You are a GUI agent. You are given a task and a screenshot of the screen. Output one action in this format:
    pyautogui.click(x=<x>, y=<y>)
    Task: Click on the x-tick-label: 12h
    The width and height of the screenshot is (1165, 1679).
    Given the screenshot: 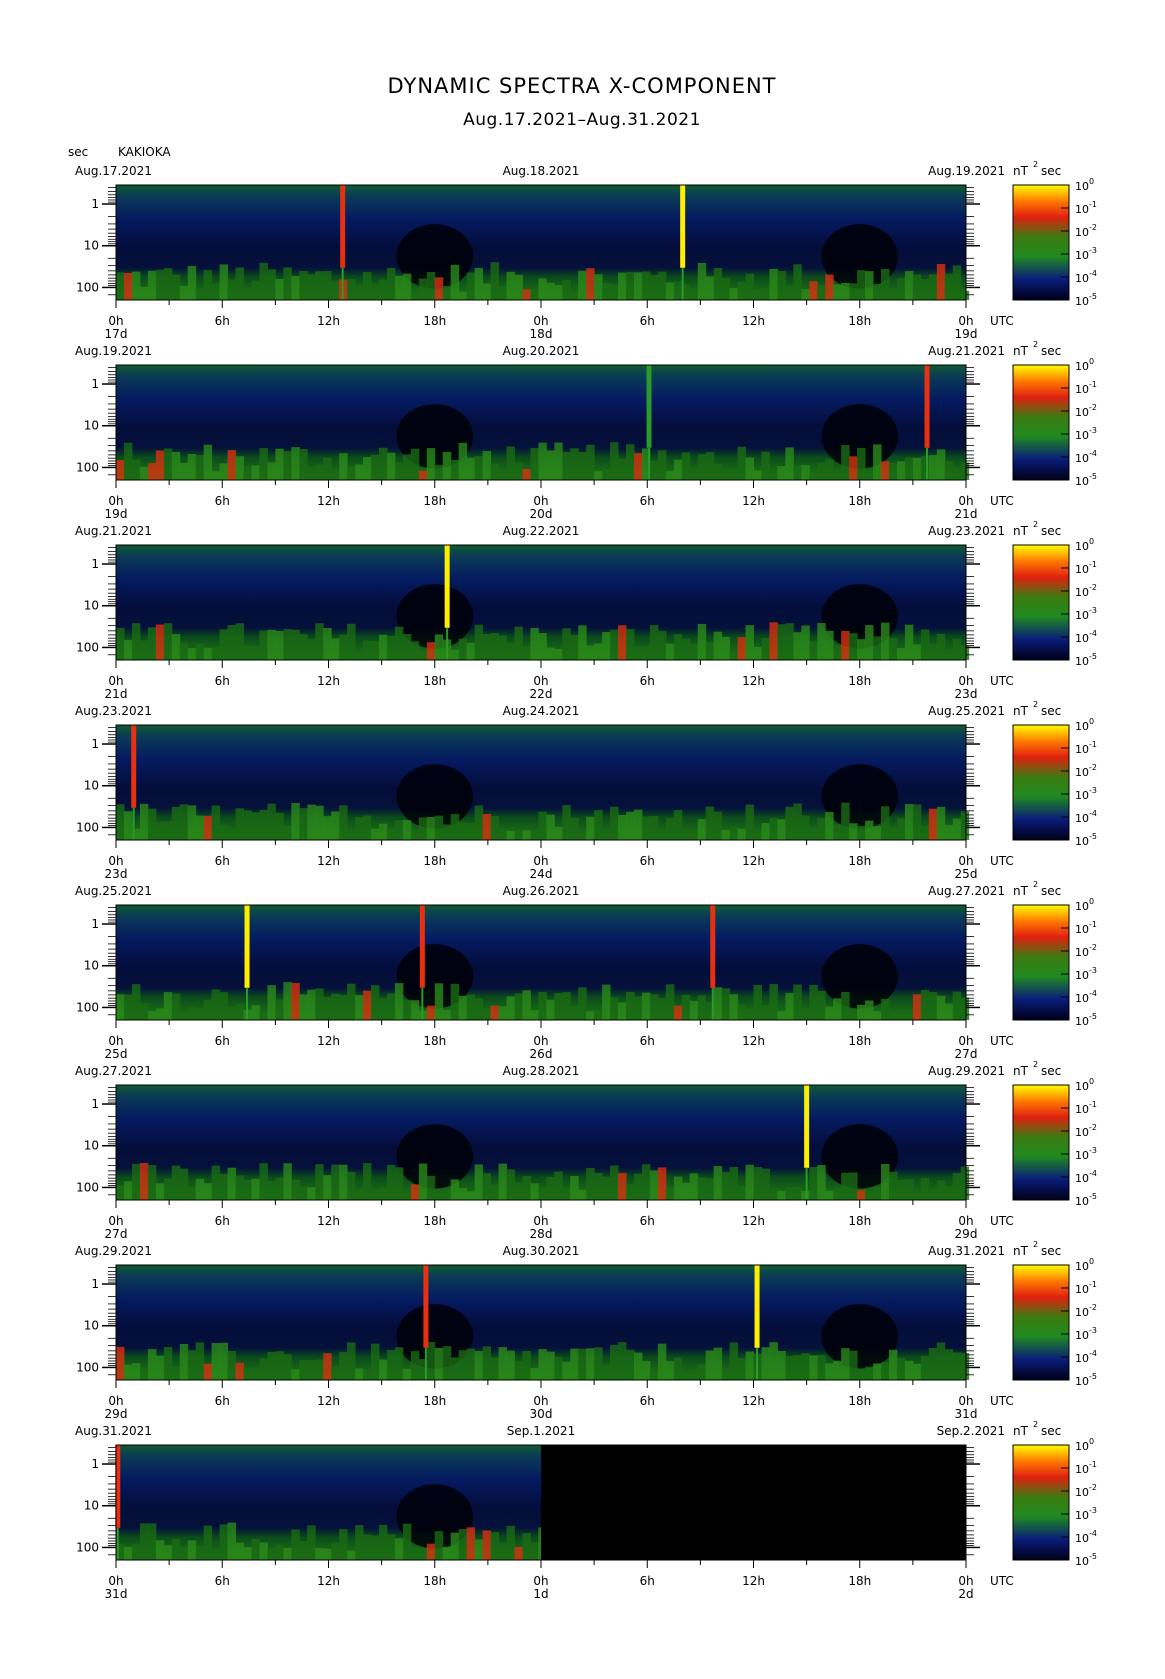 What is the action you would take?
    pyautogui.click(x=753, y=861)
    